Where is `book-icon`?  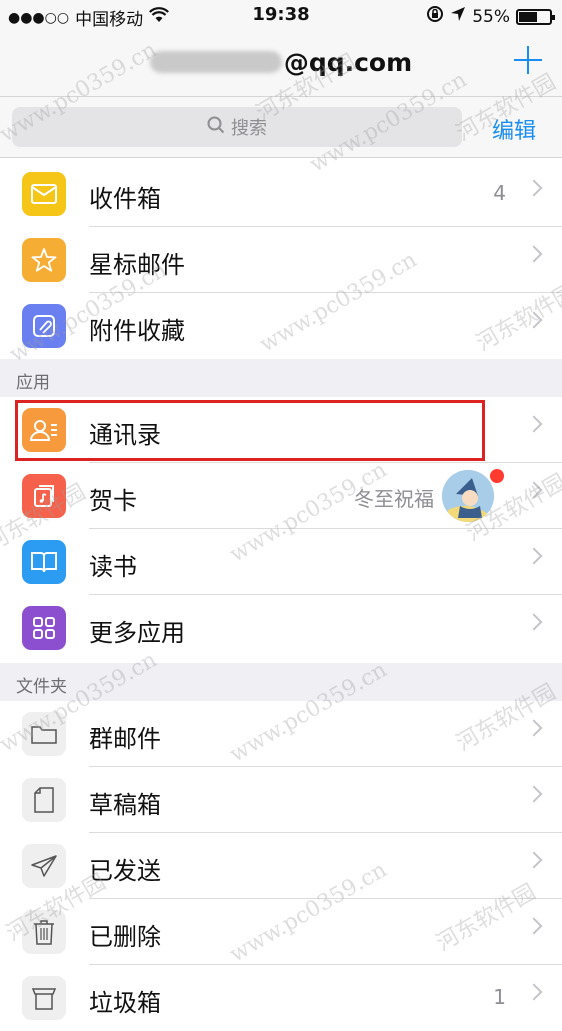
book-icon is located at coordinates (44, 562).